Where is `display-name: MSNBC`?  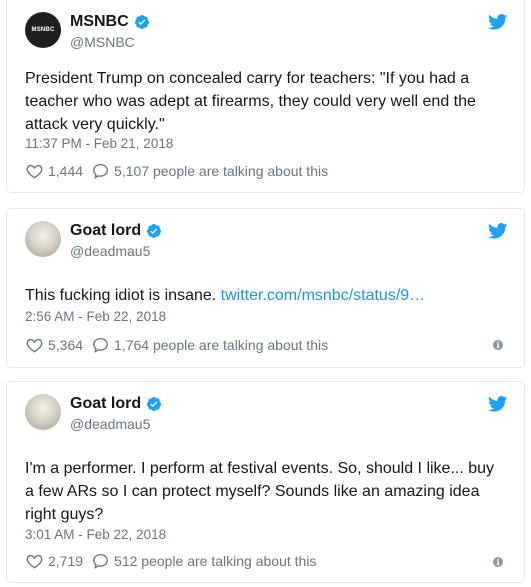 display-name: MSNBC is located at coordinates (99, 22).